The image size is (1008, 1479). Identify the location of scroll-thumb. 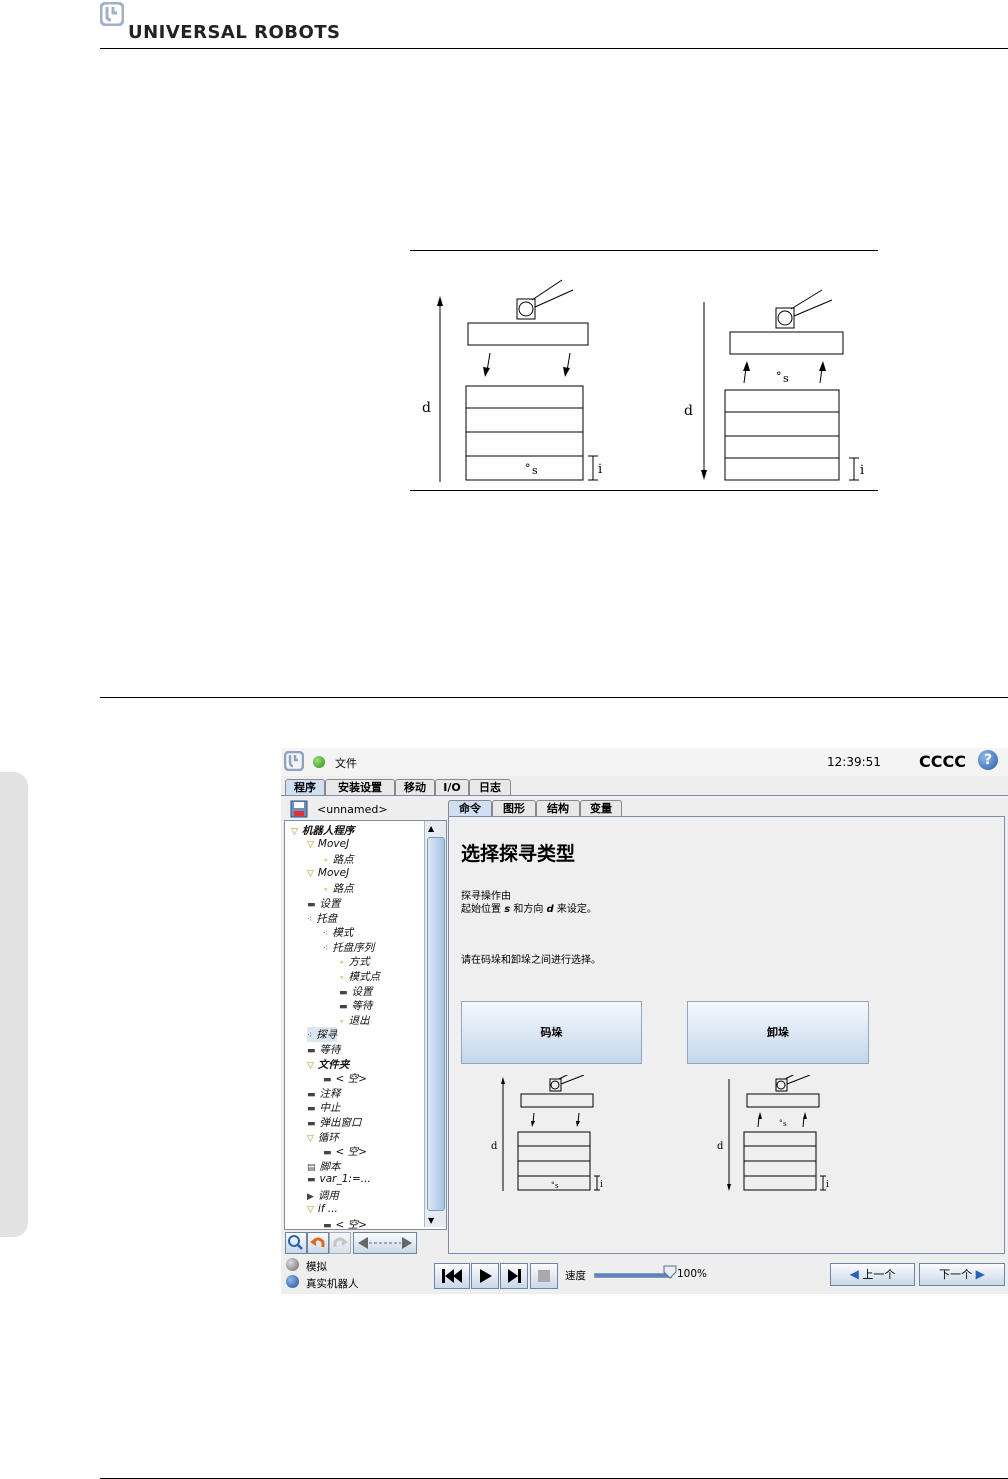
(436, 1024).